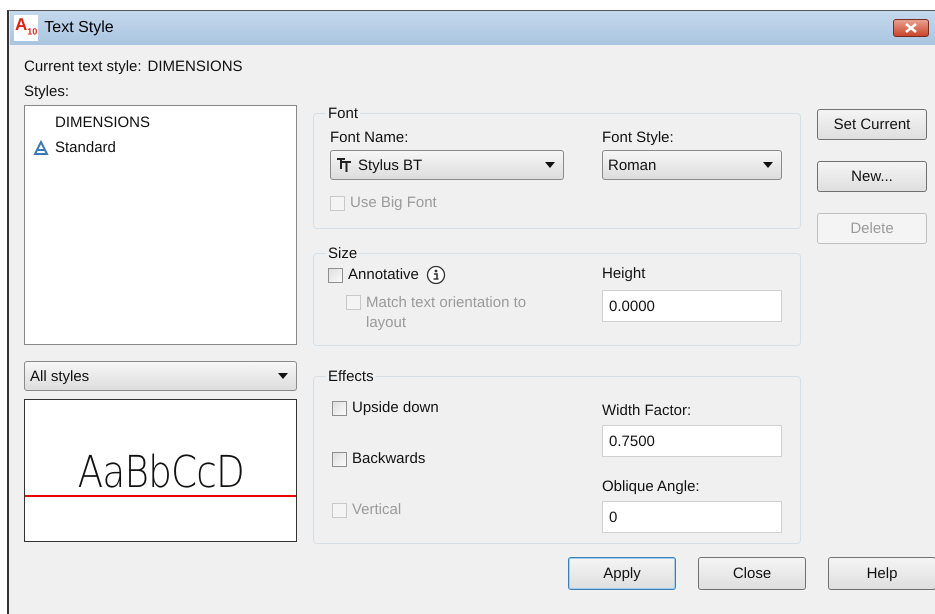 The image size is (935, 614). What do you see at coordinates (395, 407) in the screenshot?
I see `checkbox-label: Upside down` at bounding box center [395, 407].